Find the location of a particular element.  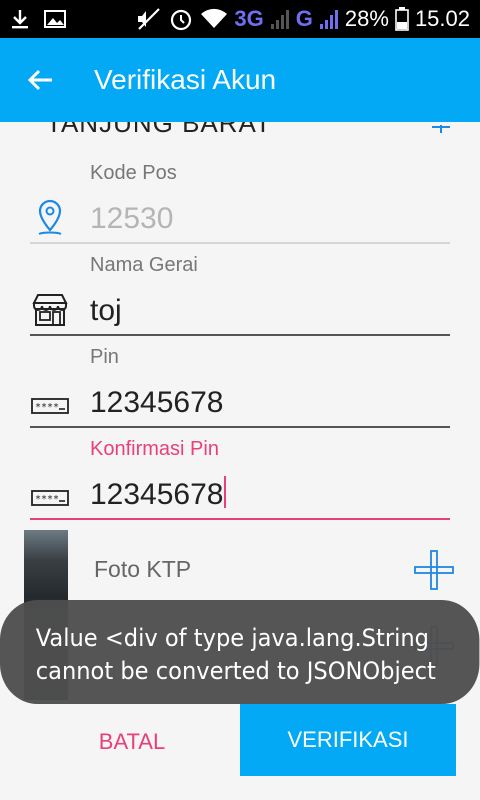

confirm-pin-field: Konfirmasi Pin **** 12345678 is located at coordinates (240, 479).